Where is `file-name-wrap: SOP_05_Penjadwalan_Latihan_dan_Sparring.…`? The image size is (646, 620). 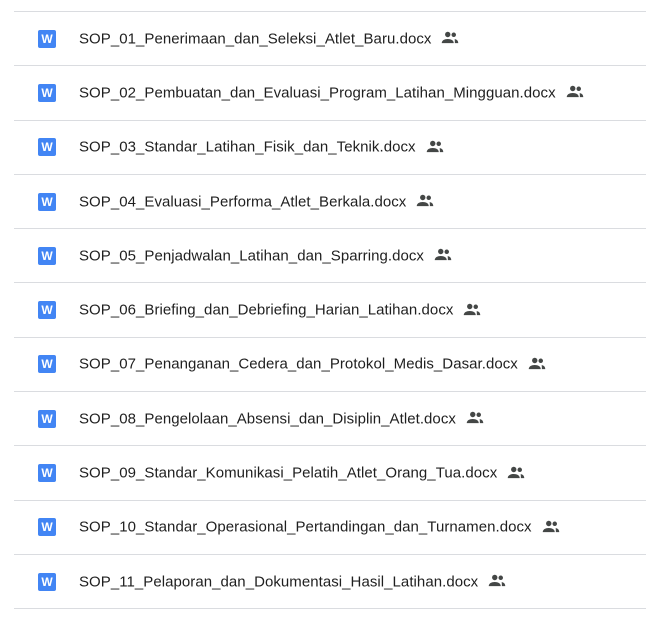
file-name-wrap: SOP_05_Penjadwalan_Latihan_dan_Sparring.… is located at coordinates (265, 255).